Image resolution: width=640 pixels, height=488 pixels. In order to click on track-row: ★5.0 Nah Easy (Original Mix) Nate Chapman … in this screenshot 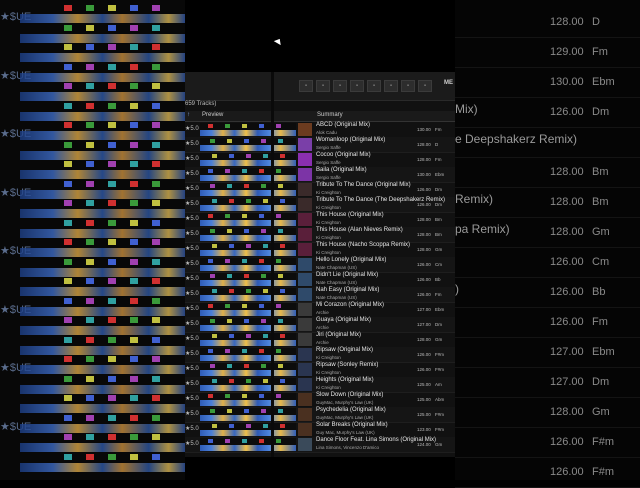, I will do `click(320, 295)`.